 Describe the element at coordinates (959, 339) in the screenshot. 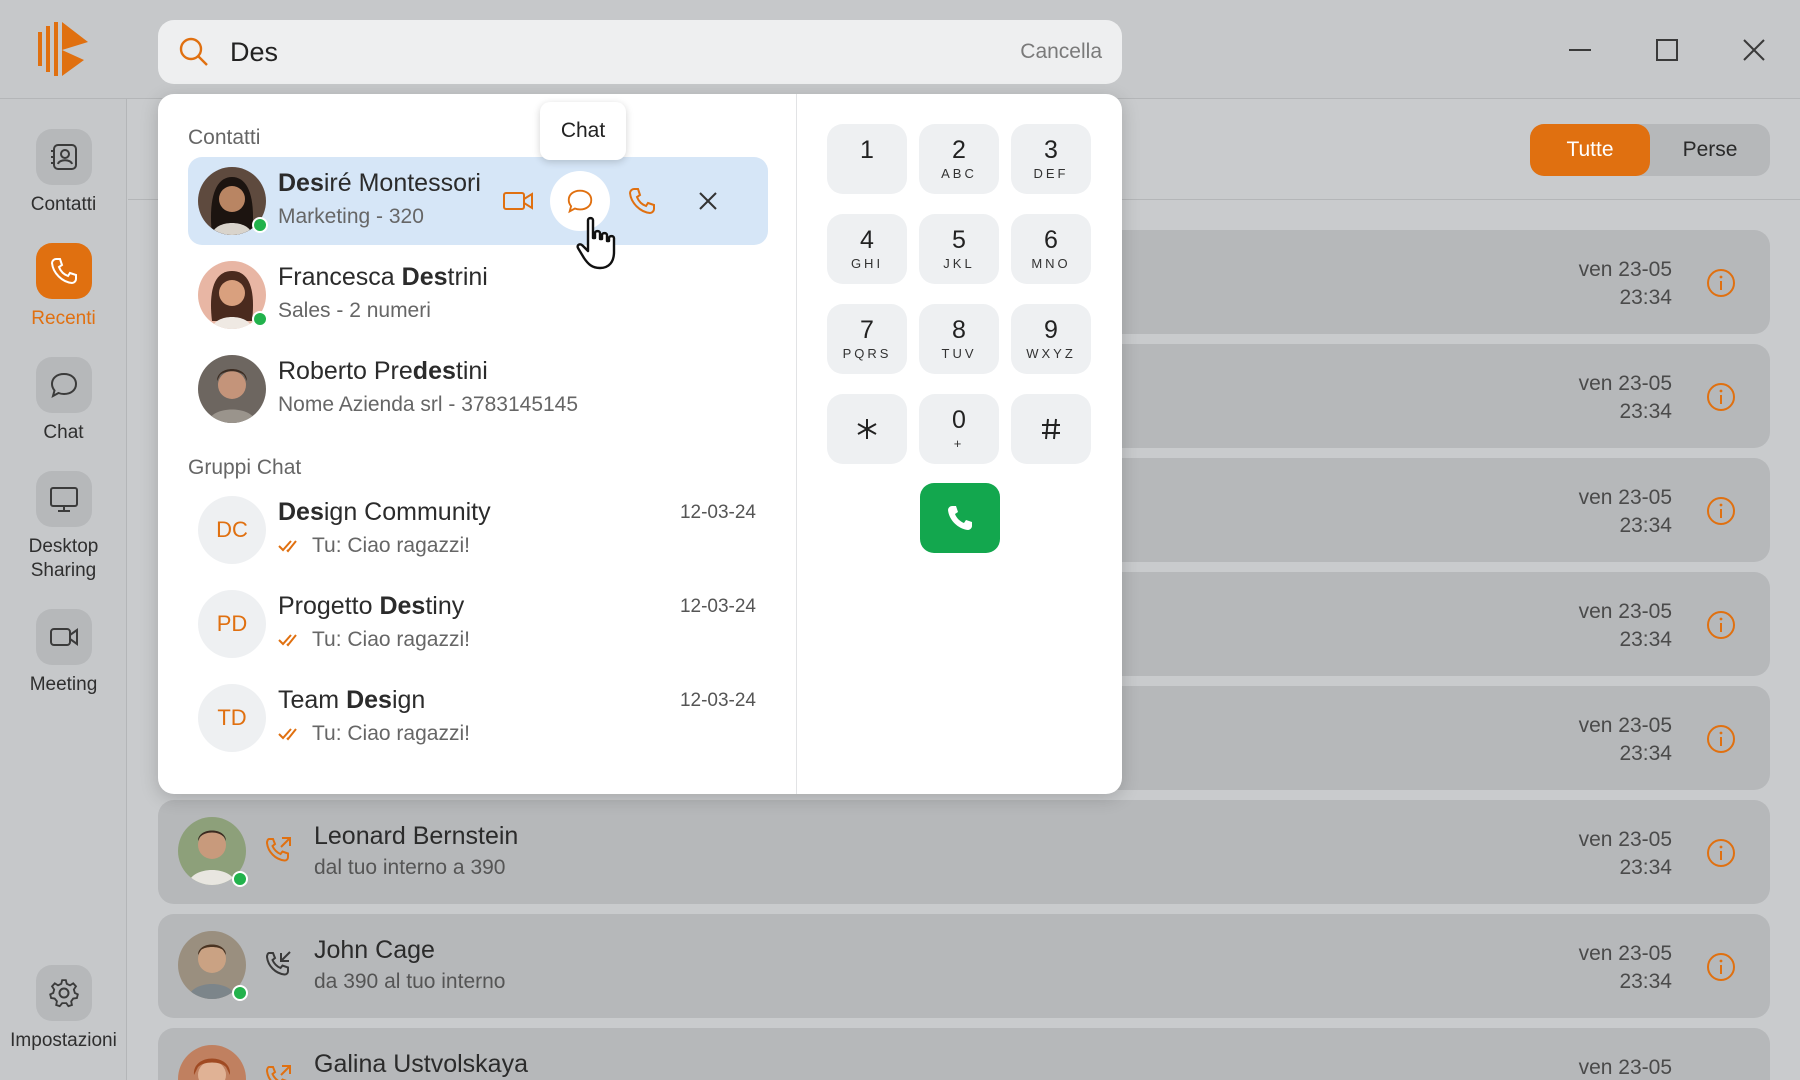

I see `dialpad-key-8: 8 TUV` at that location.